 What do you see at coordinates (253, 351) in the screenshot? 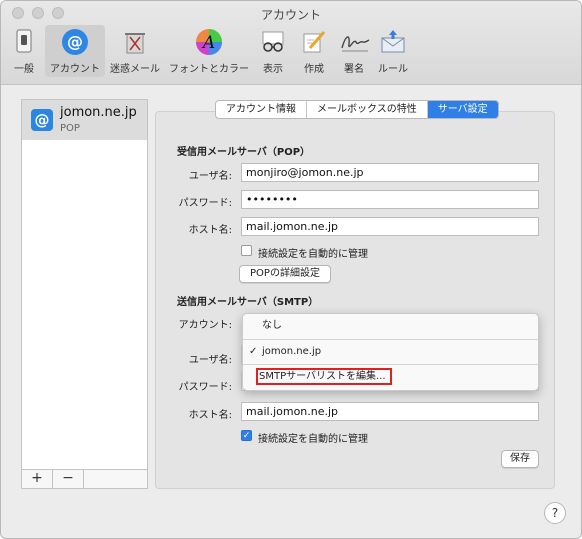
I see `checkmark-icon: ✓` at bounding box center [253, 351].